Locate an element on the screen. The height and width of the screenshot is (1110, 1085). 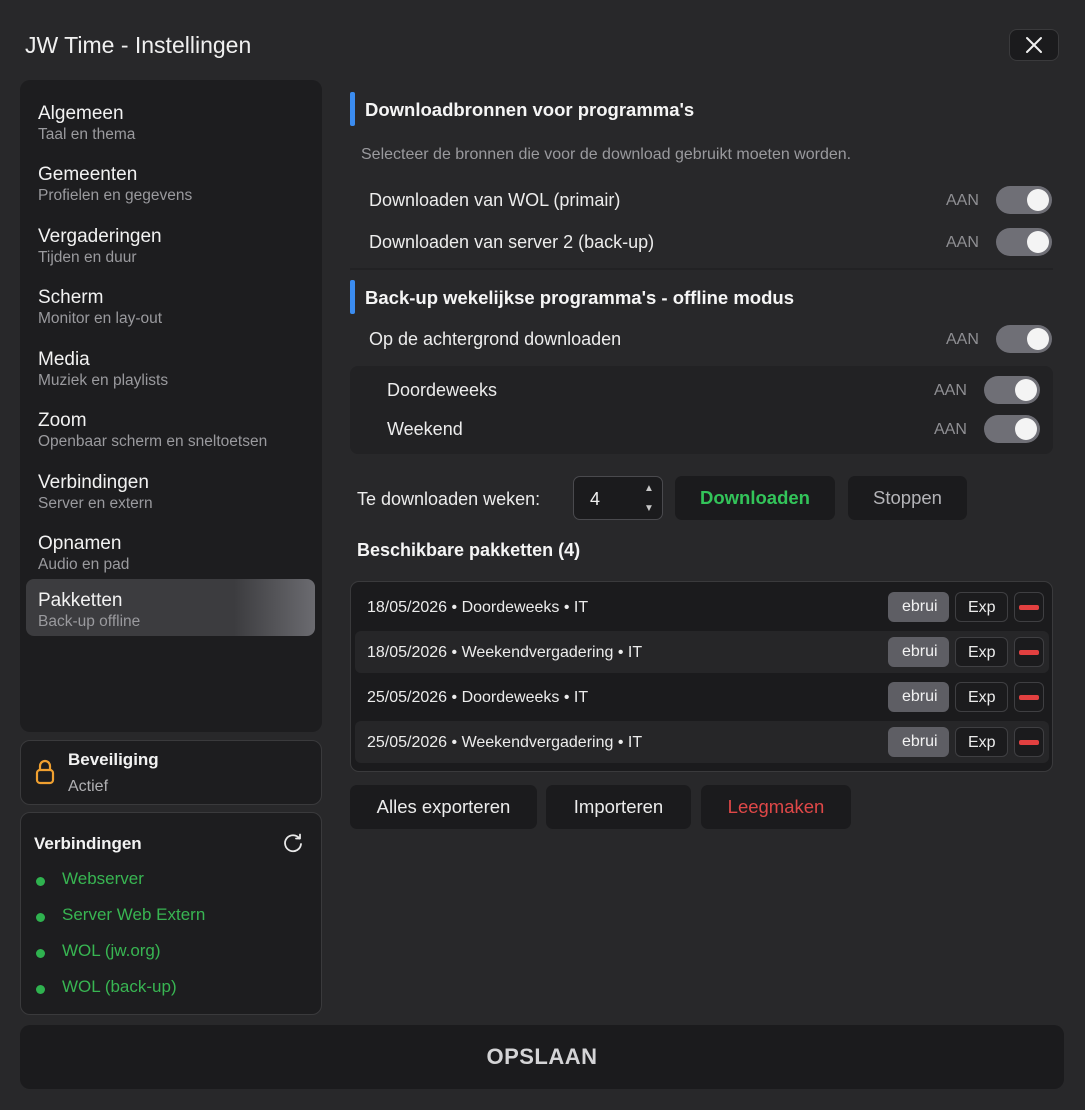
sidebar-item-vergaderingen: Vergaderingen Tijden en duur is located at coordinates (170, 243).